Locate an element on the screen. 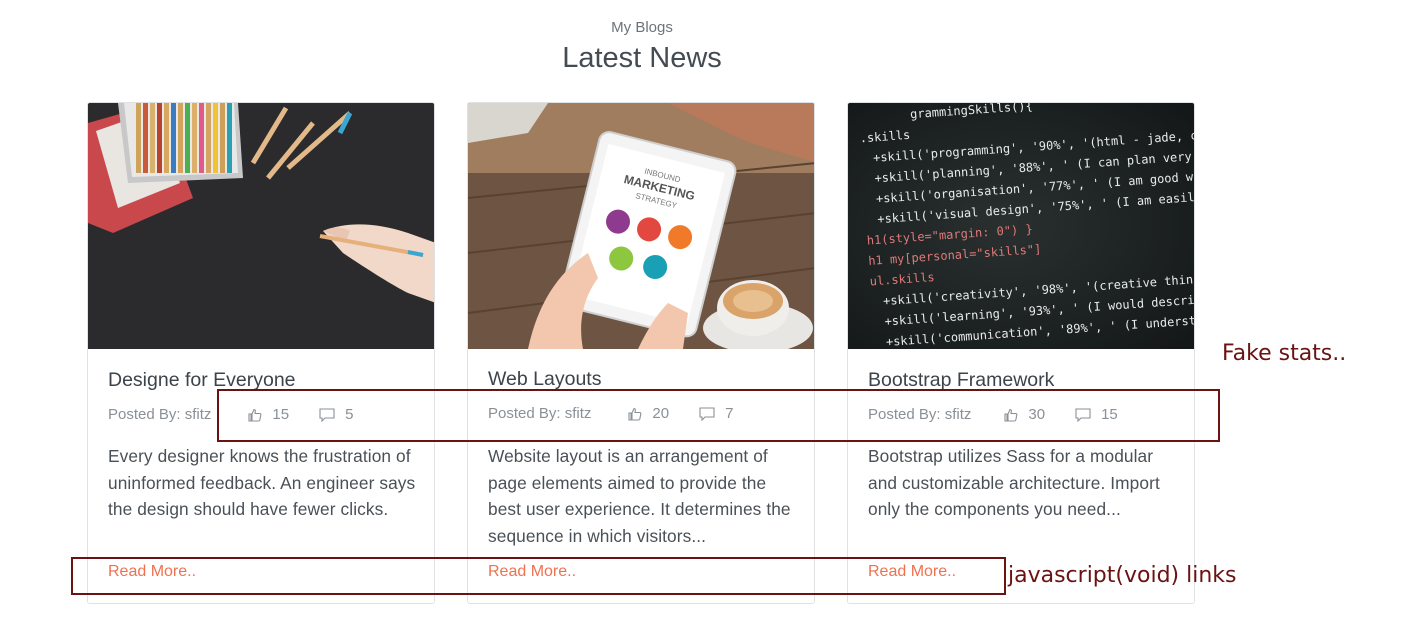  posted-by: Posted By: sfitz is located at coordinates (160, 414).